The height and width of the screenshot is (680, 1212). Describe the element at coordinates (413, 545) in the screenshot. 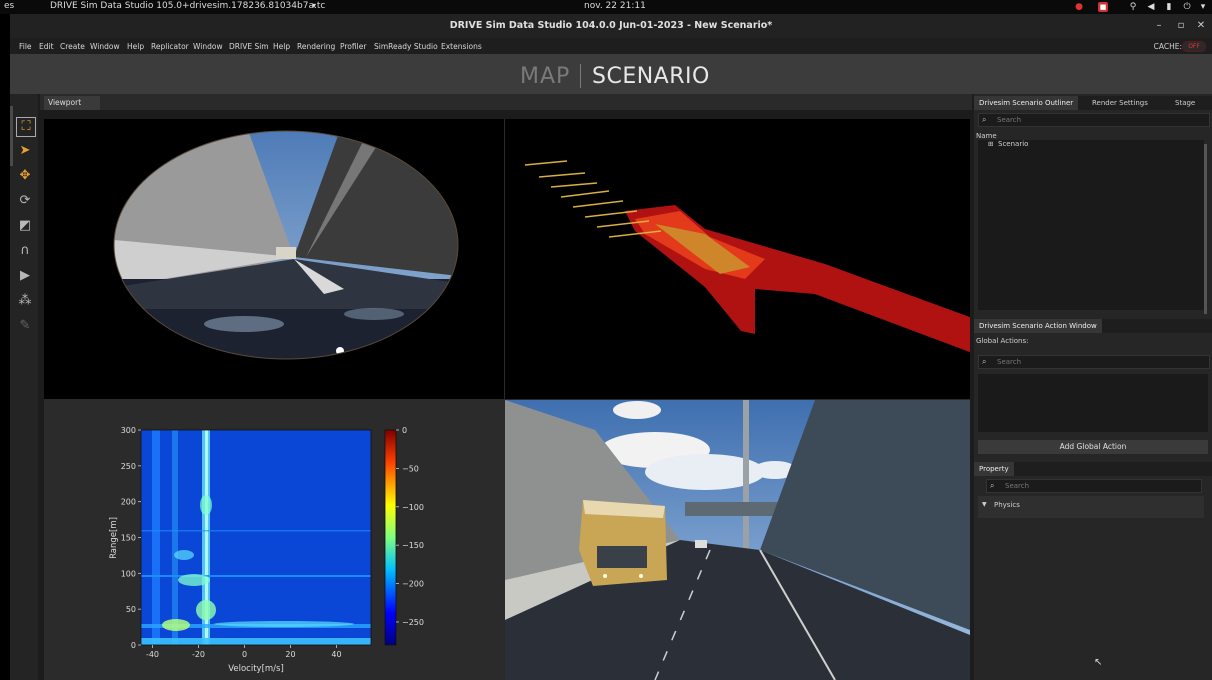

I see `colorbar-tick-label: −150` at that location.